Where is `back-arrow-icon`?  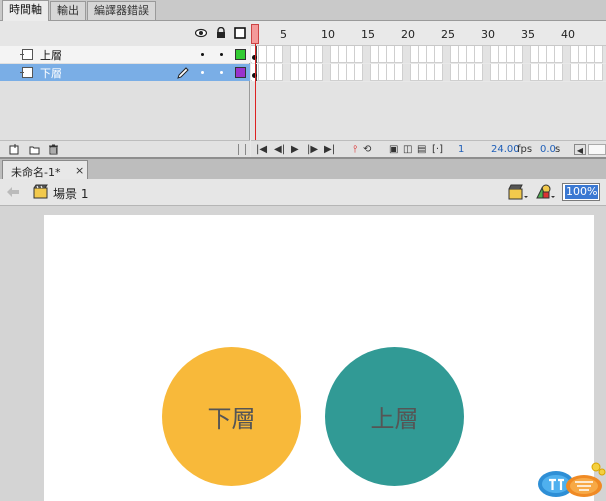 back-arrow-icon is located at coordinates (13, 192).